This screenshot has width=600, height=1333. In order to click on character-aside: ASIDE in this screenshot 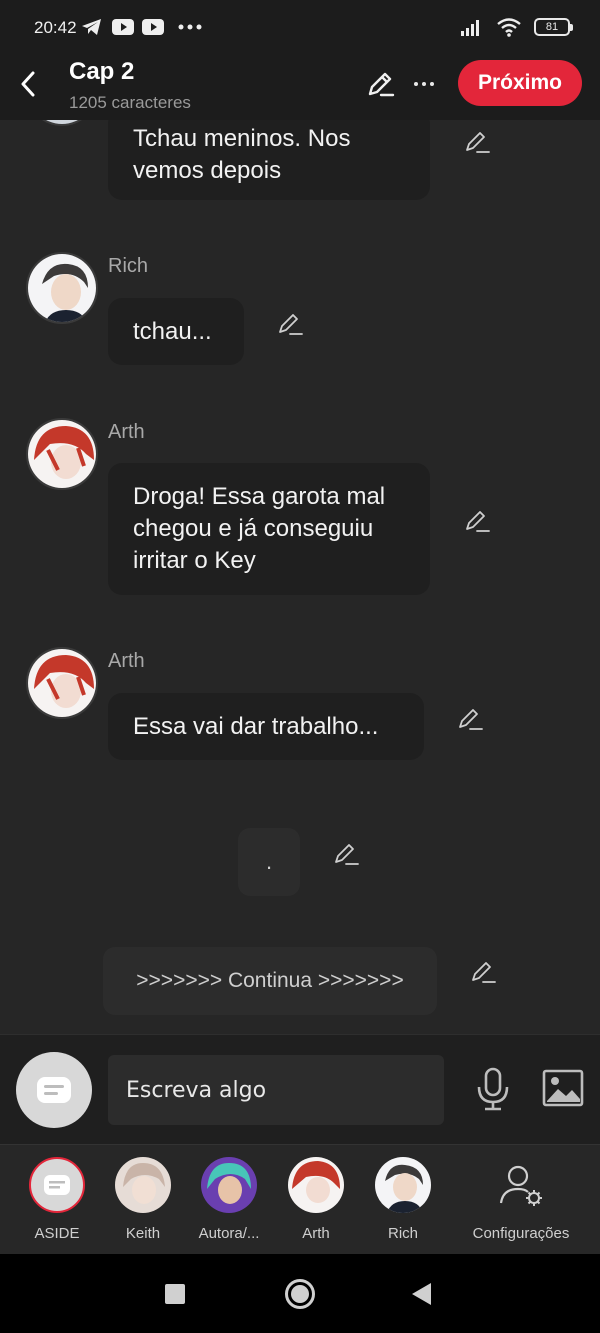, I will do `click(57, 1199)`.